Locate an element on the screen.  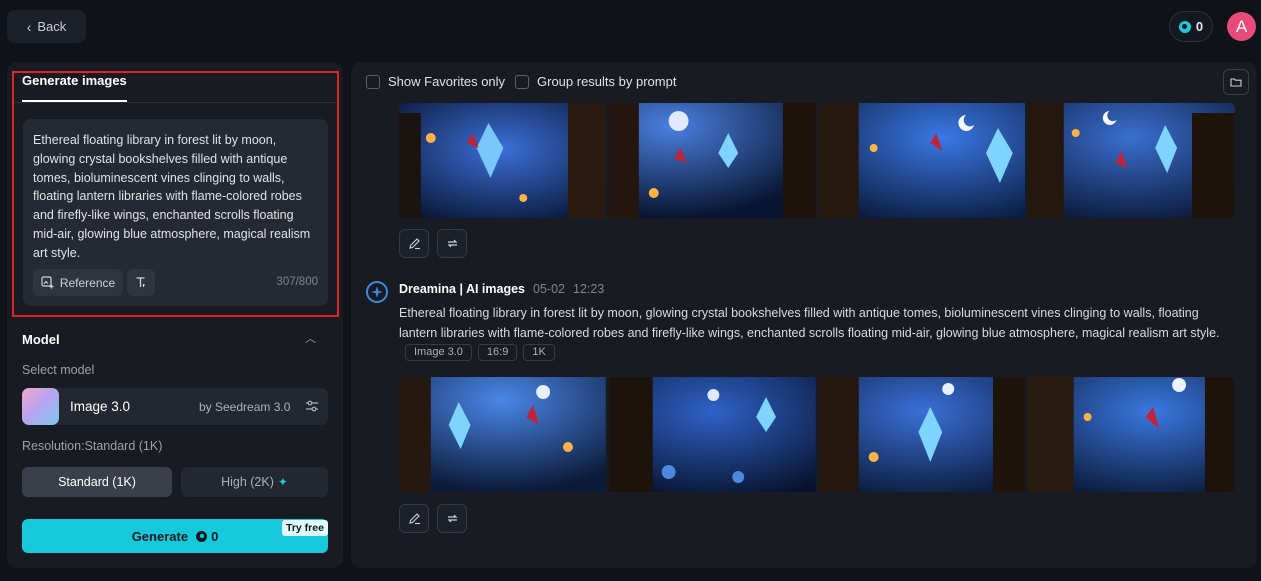
try-free-badge: Try free is located at coordinates (305, 528).